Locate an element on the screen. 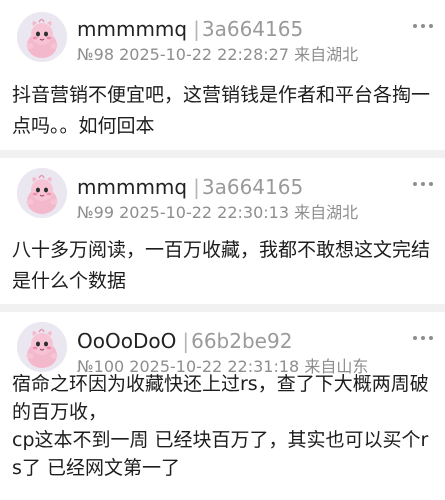  timestamp: 2025-10-22 22:28:27 is located at coordinates (204, 54).